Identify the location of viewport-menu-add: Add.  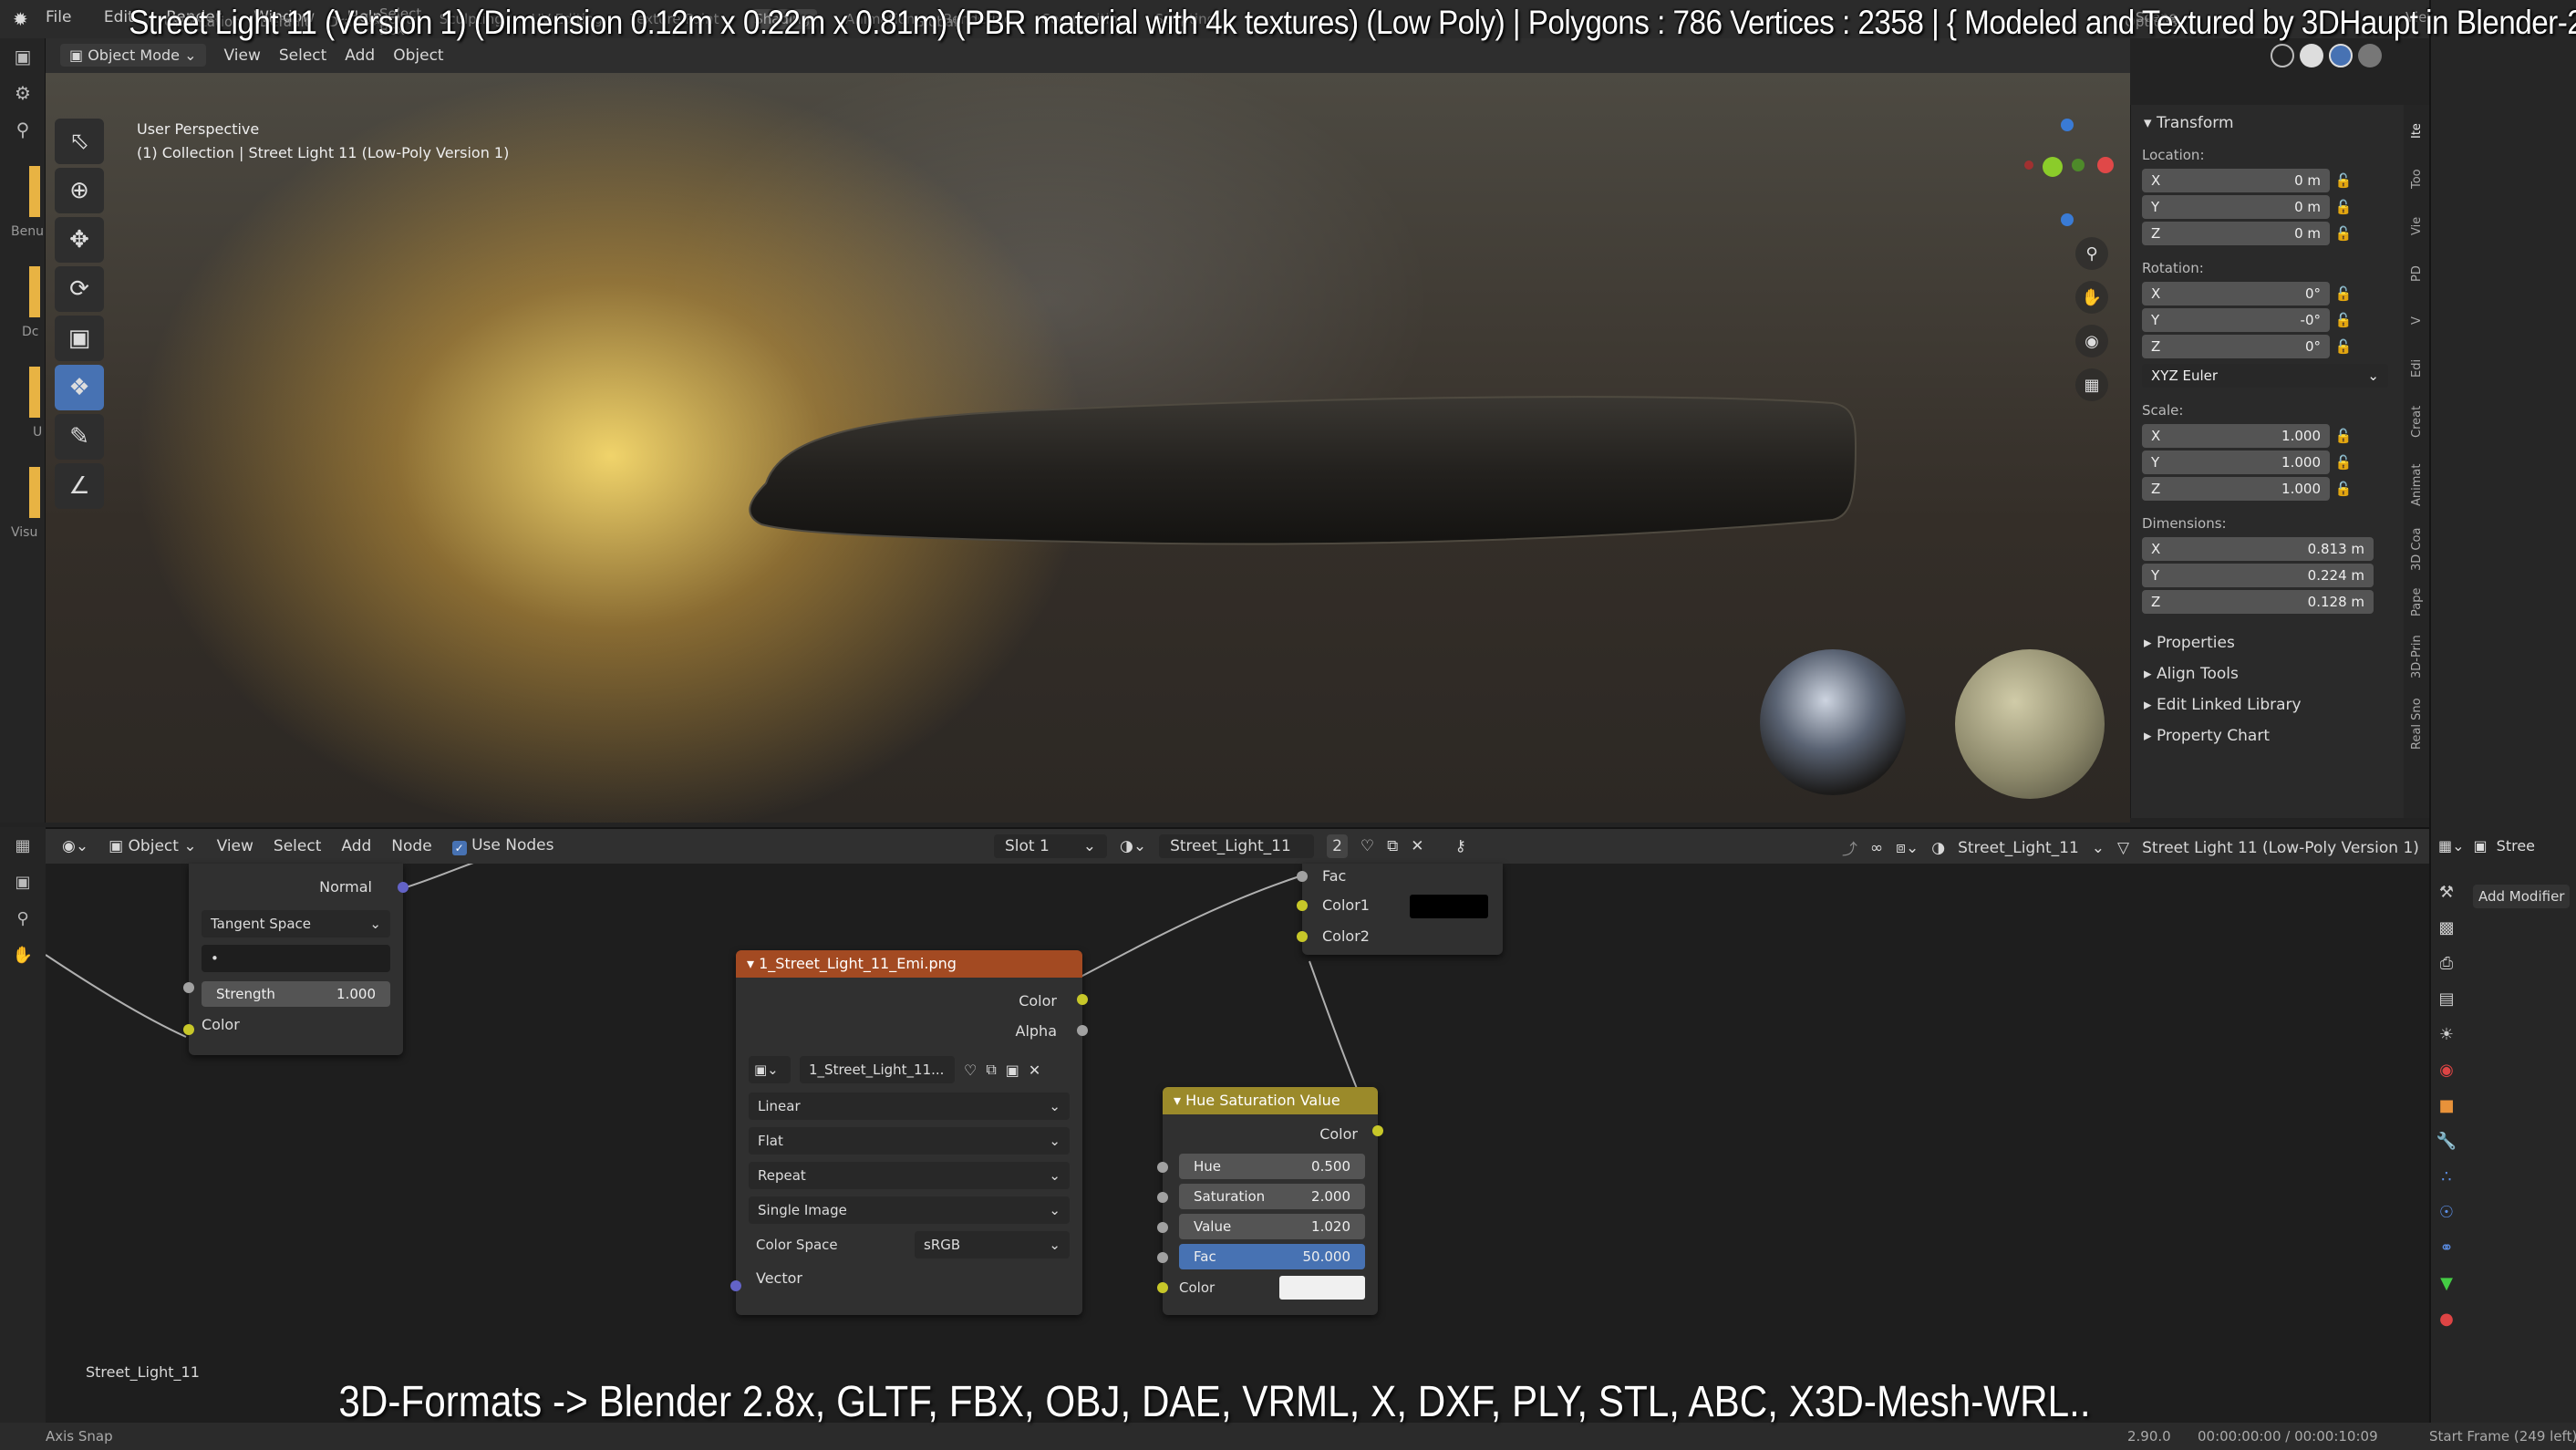
(360, 56).